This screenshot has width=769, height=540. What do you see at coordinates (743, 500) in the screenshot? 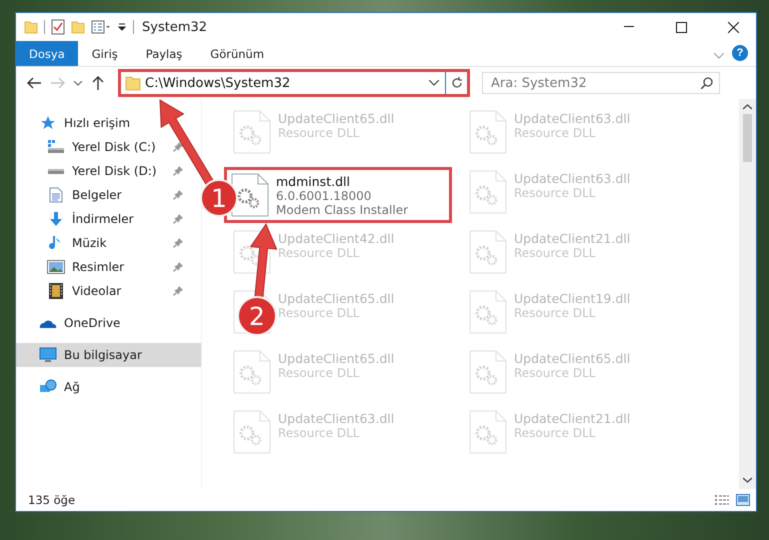
I see `tiles-view-icon` at bounding box center [743, 500].